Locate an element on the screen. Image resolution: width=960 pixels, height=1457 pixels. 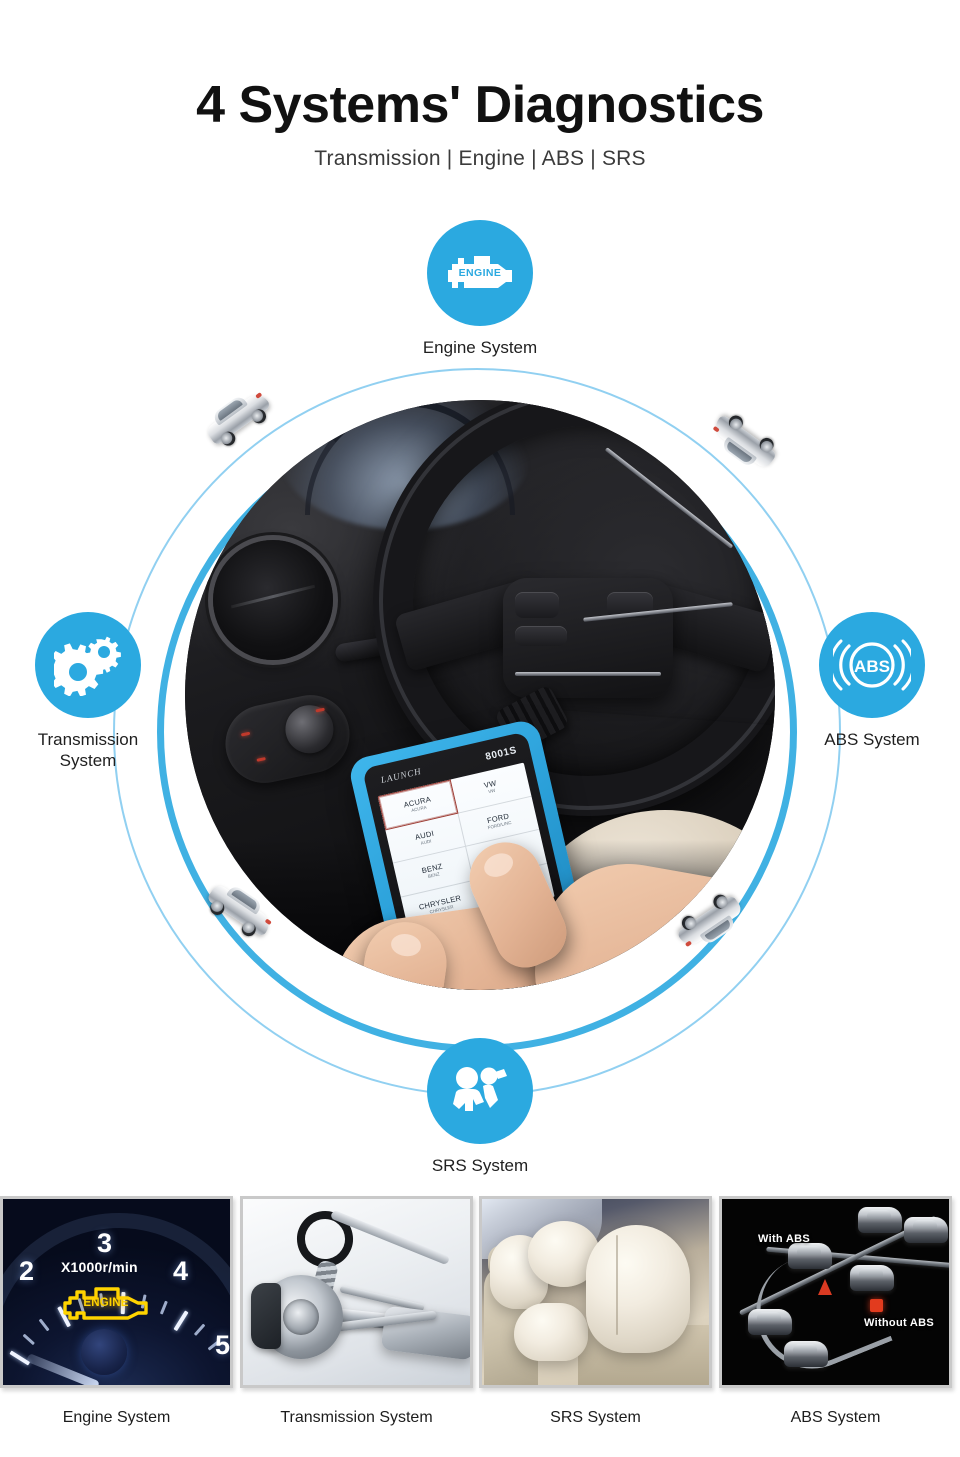
abs-comparison-art: With ABS Without ABS is located at coordinates (835, 1292).